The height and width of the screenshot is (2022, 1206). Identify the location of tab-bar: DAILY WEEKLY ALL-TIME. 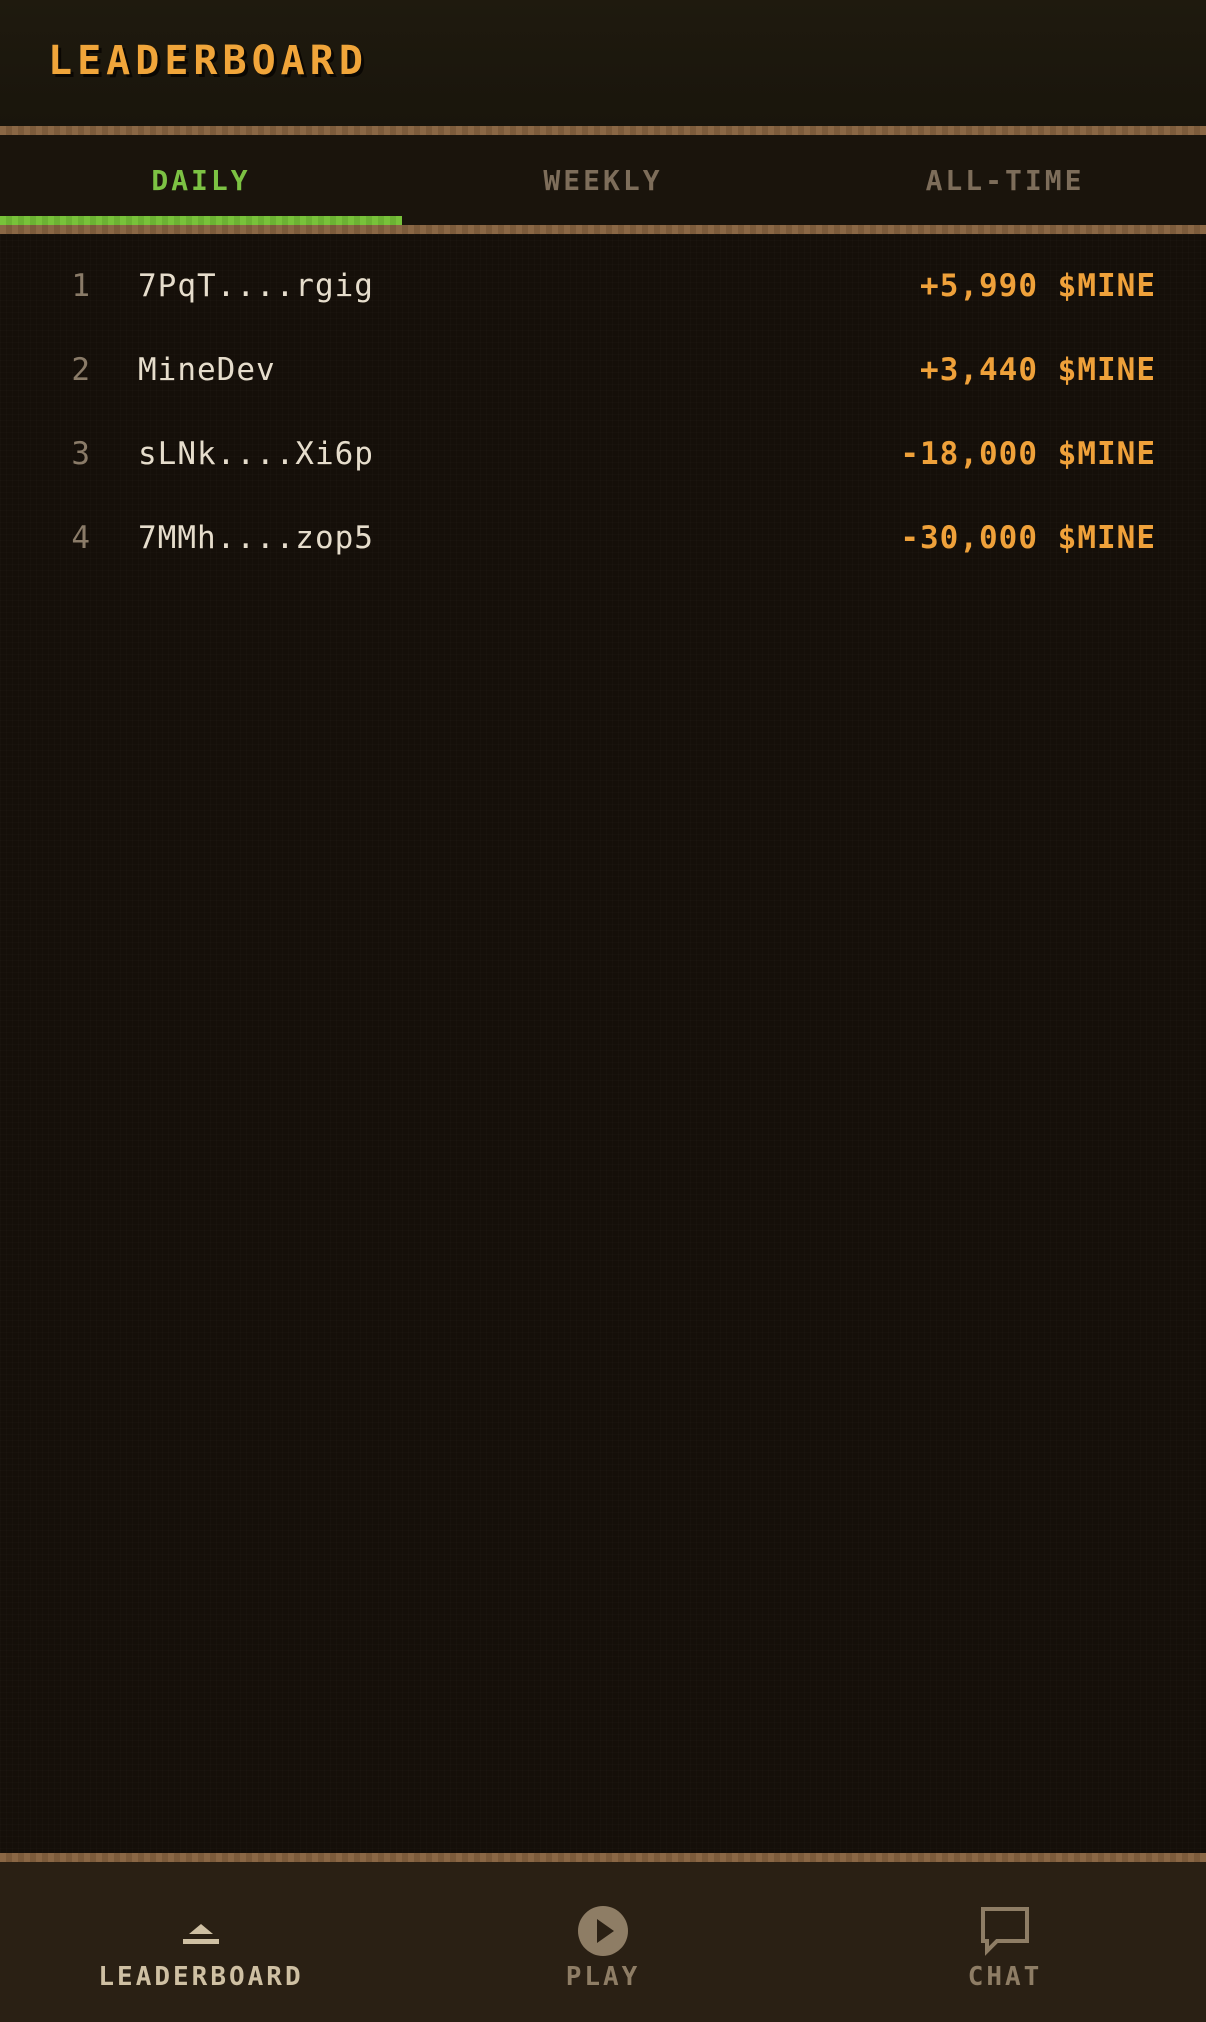
(603, 180).